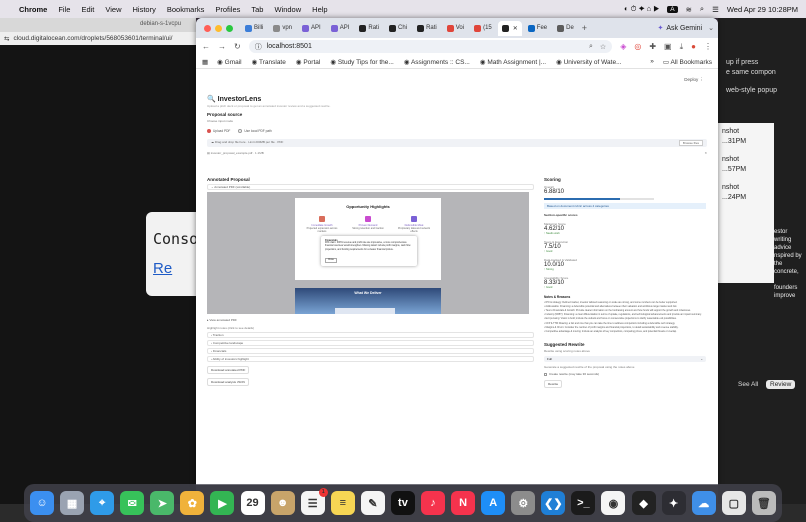 The image size is (806, 522). What do you see at coordinates (623, 46) in the screenshot?
I see `extension-icon: ◈` at bounding box center [623, 46].